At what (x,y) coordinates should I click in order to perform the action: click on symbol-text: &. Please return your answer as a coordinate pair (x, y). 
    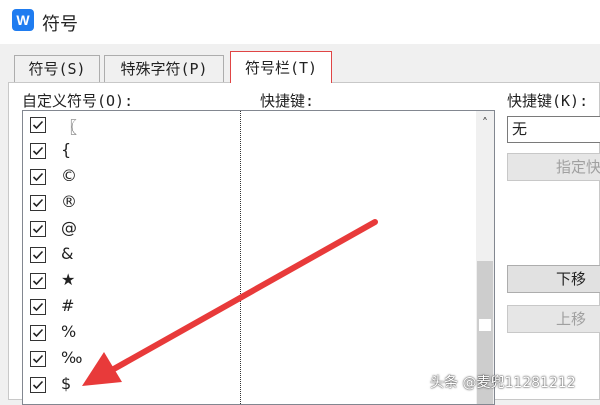
    Looking at the image, I should click on (67, 253).